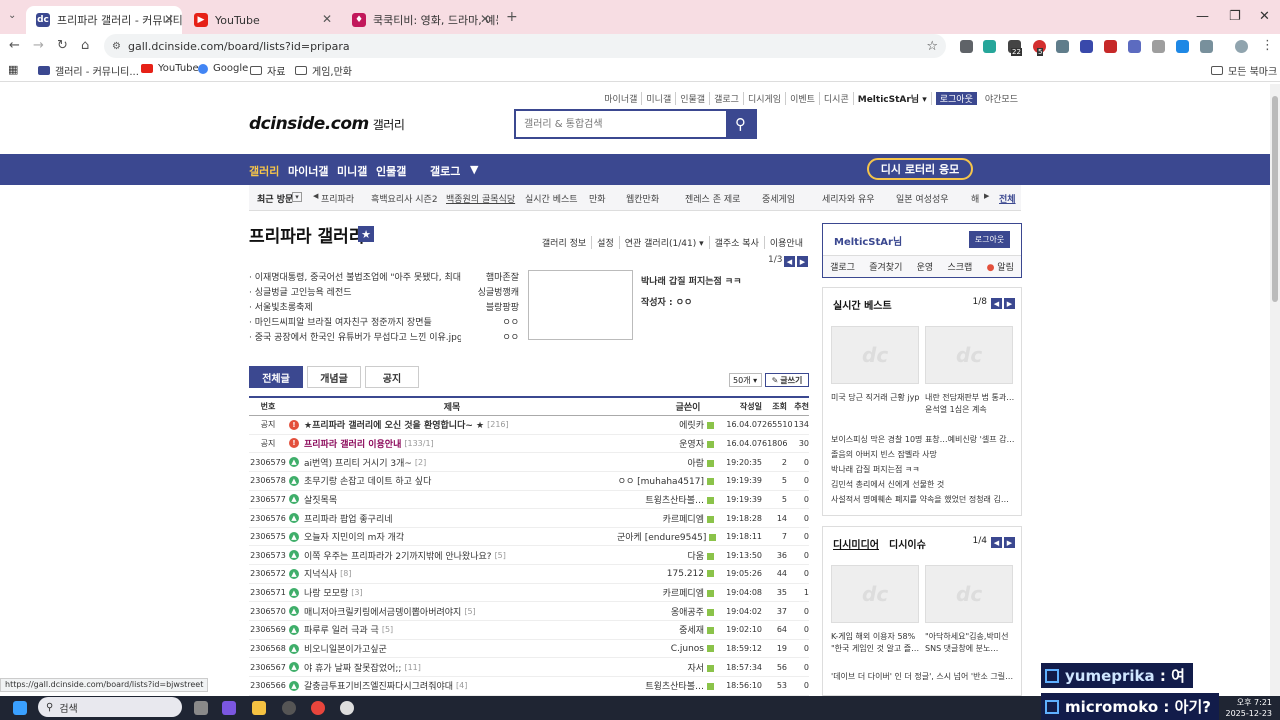 This screenshot has width=1280, height=720. Describe the element at coordinates (420, 20) in the screenshot. I see `tab-kukku: ♦ 쿡쿡티비: 영화, 드라마, 예능, ✕` at that location.